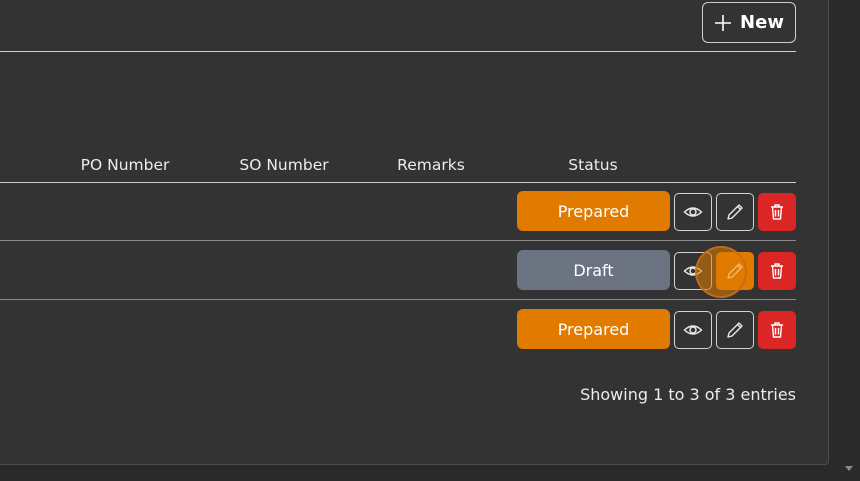  I want to click on new-button: New, so click(749, 22).